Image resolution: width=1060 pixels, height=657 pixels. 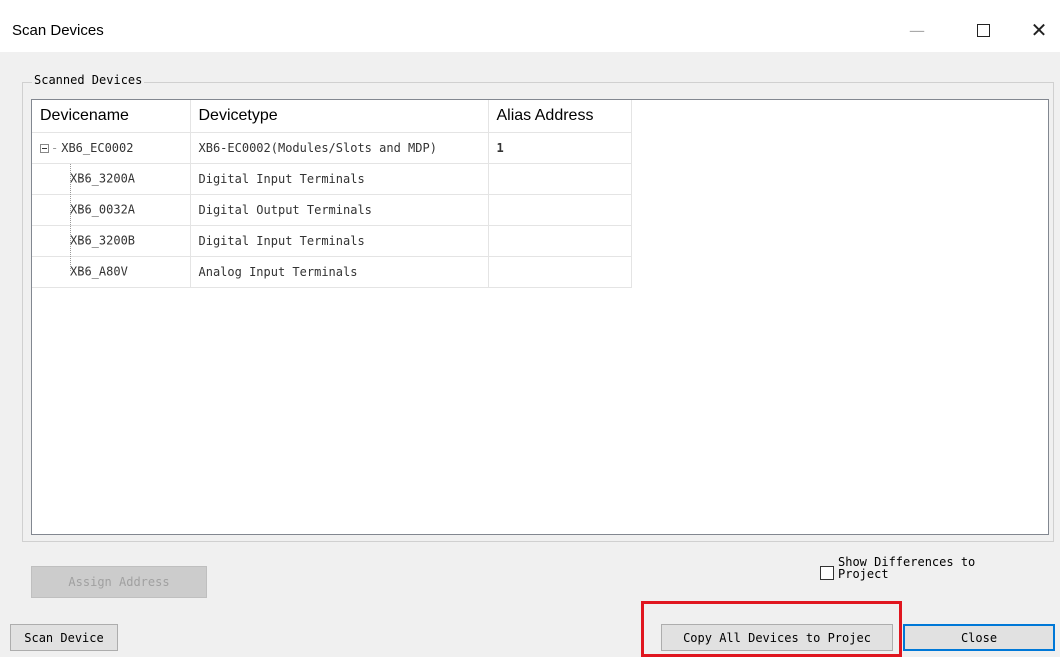 I want to click on table-row: XB6_0032A Digital Output Terminals, so click(x=332, y=210).